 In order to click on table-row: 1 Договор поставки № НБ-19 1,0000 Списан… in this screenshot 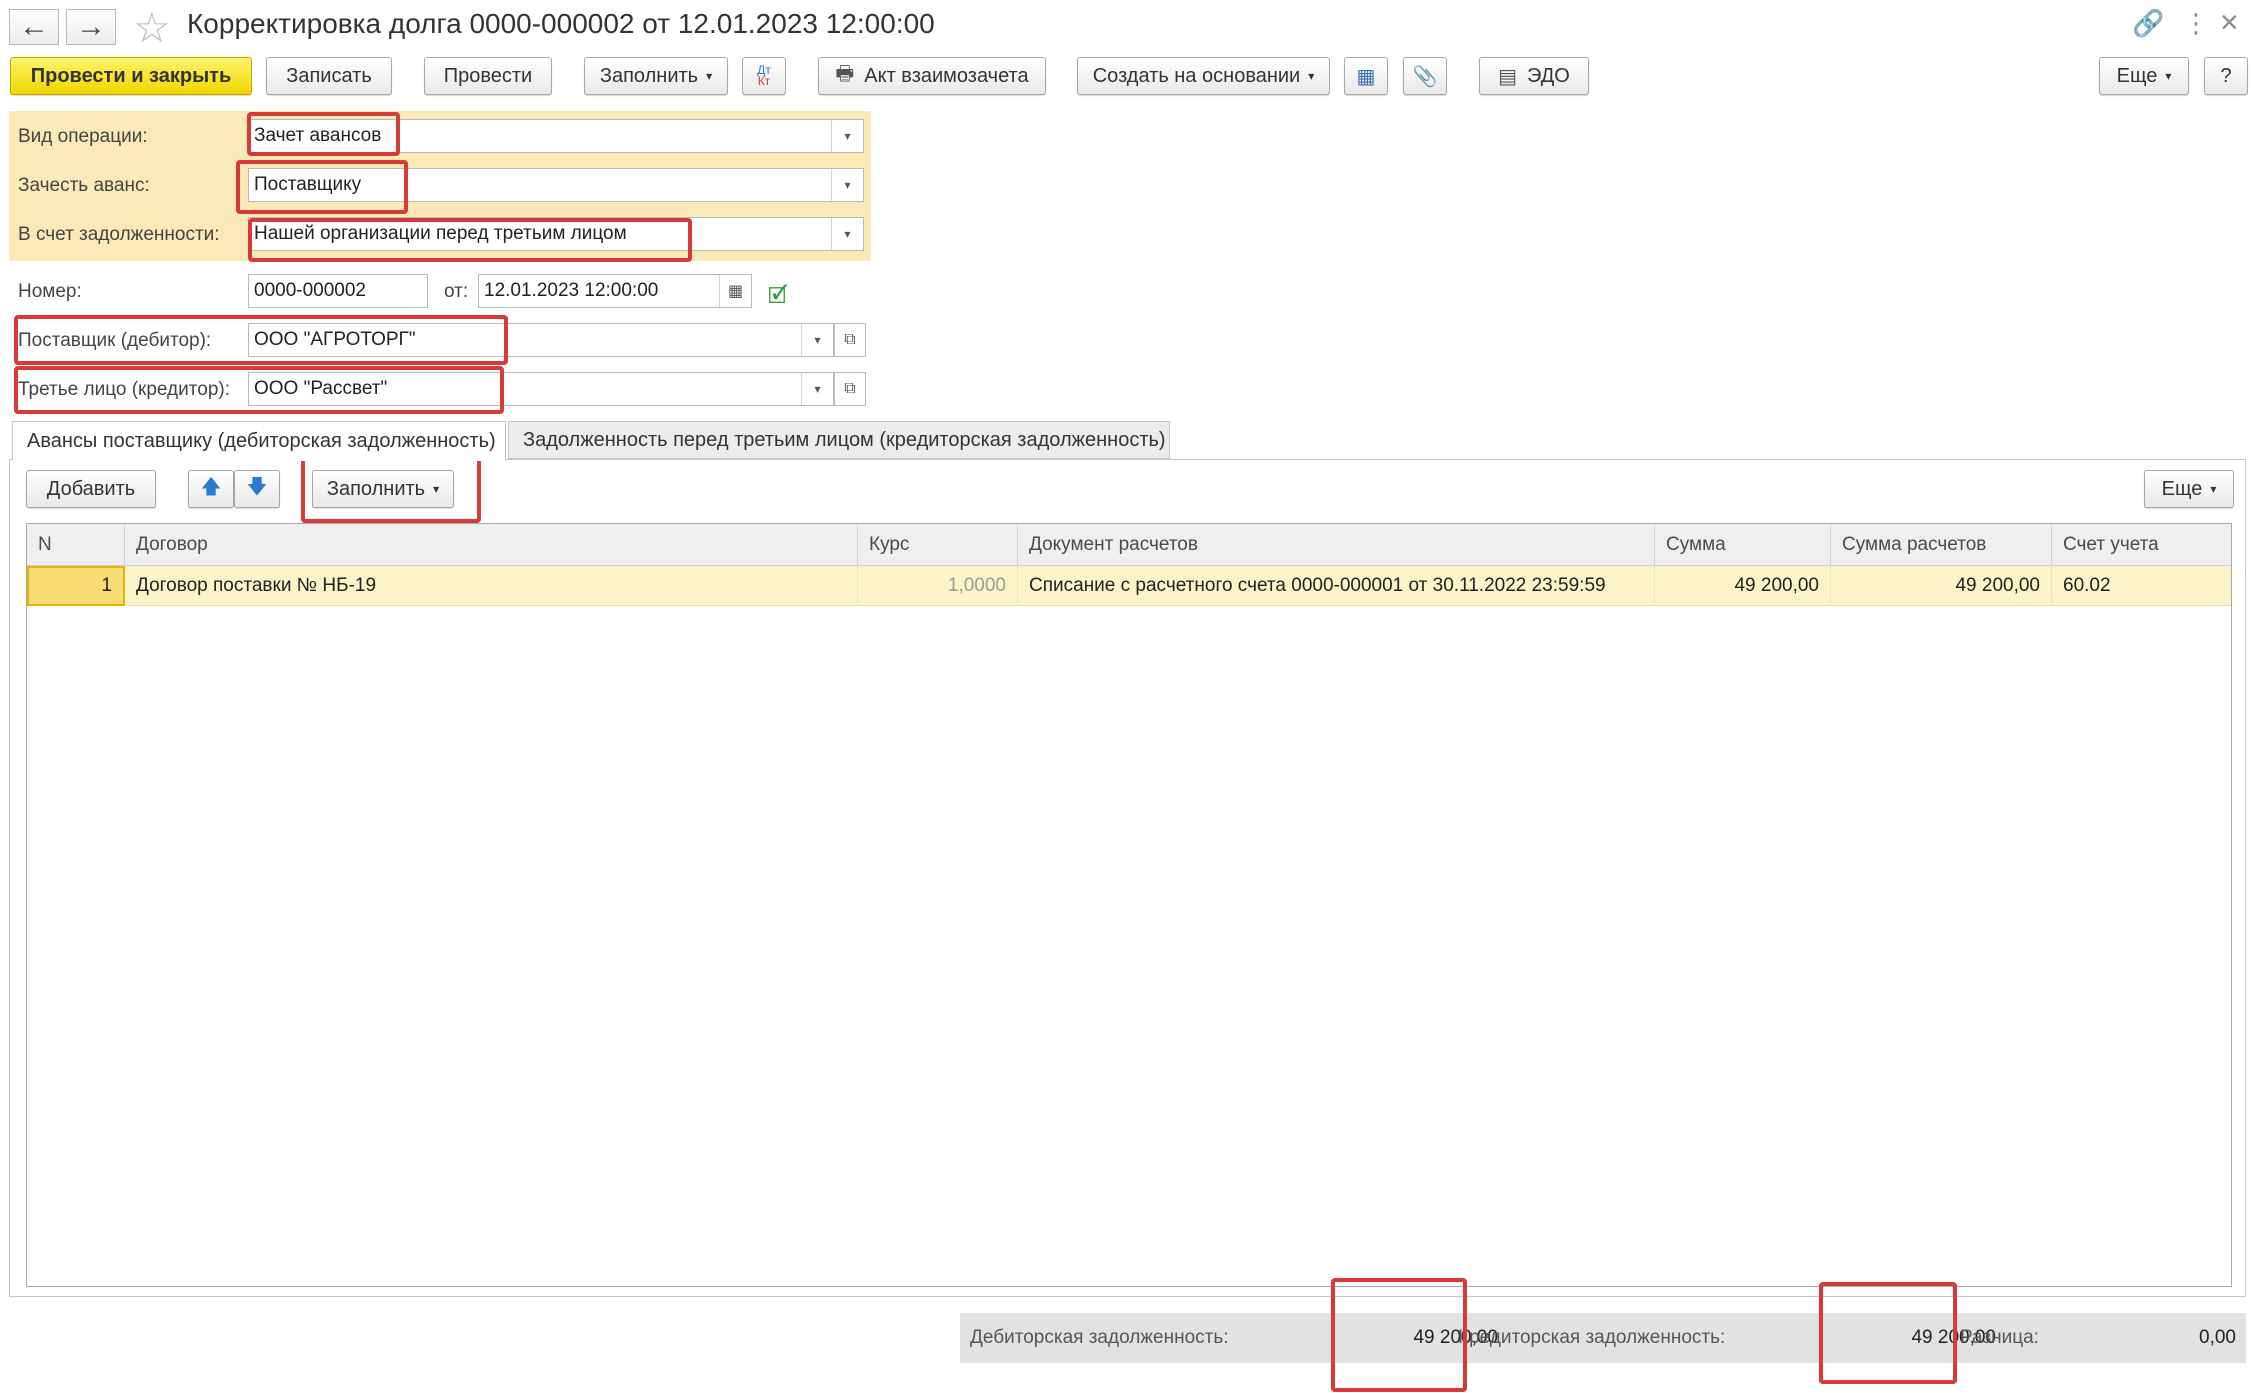, I will do `click(1129, 586)`.